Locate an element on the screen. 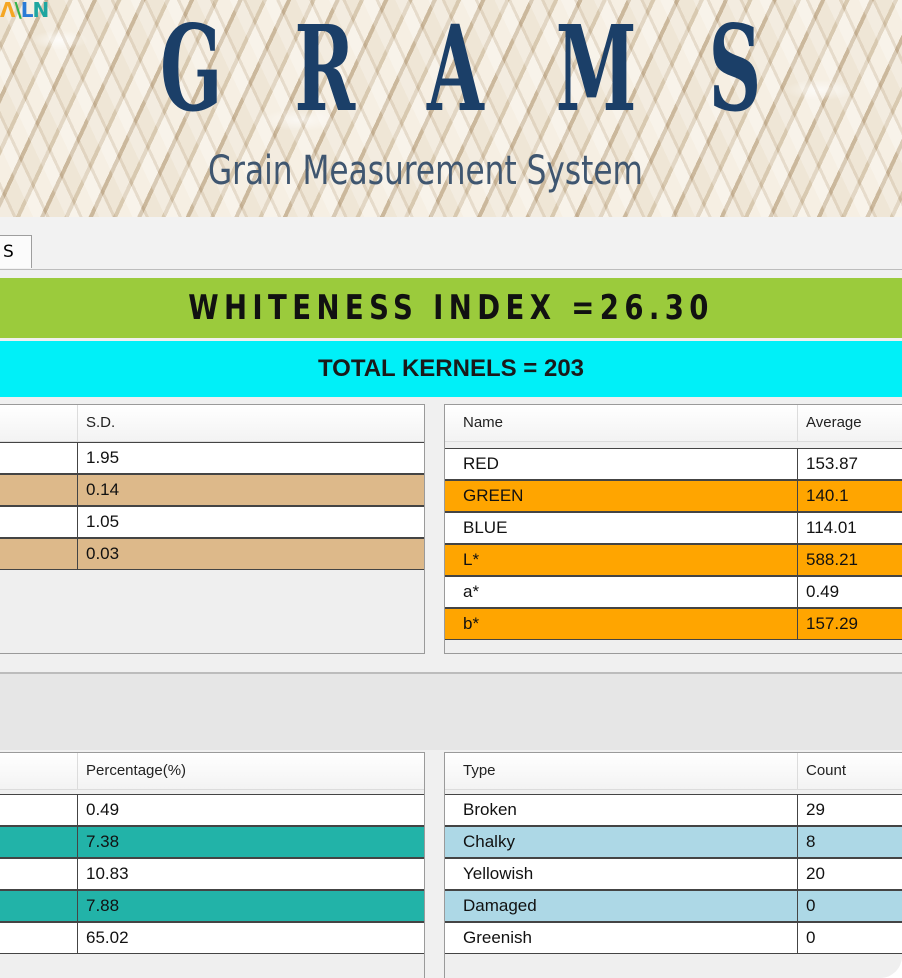 Image resolution: width=902 pixels, height=978 pixels. table-row: Broken 29 is located at coordinates (673, 810).